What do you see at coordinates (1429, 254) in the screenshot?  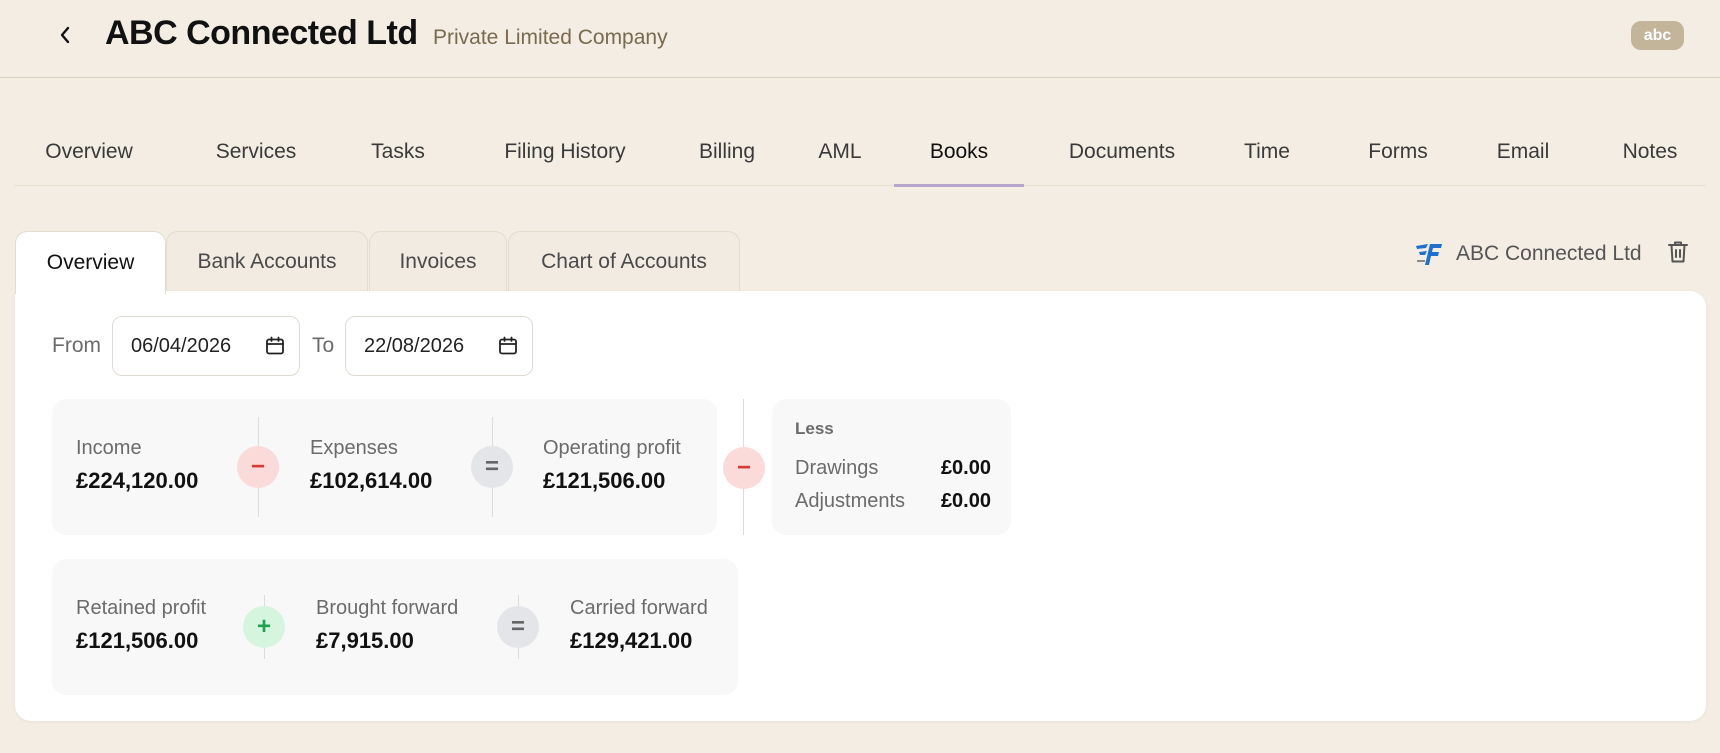 I see `freeagent-logo-icon` at bounding box center [1429, 254].